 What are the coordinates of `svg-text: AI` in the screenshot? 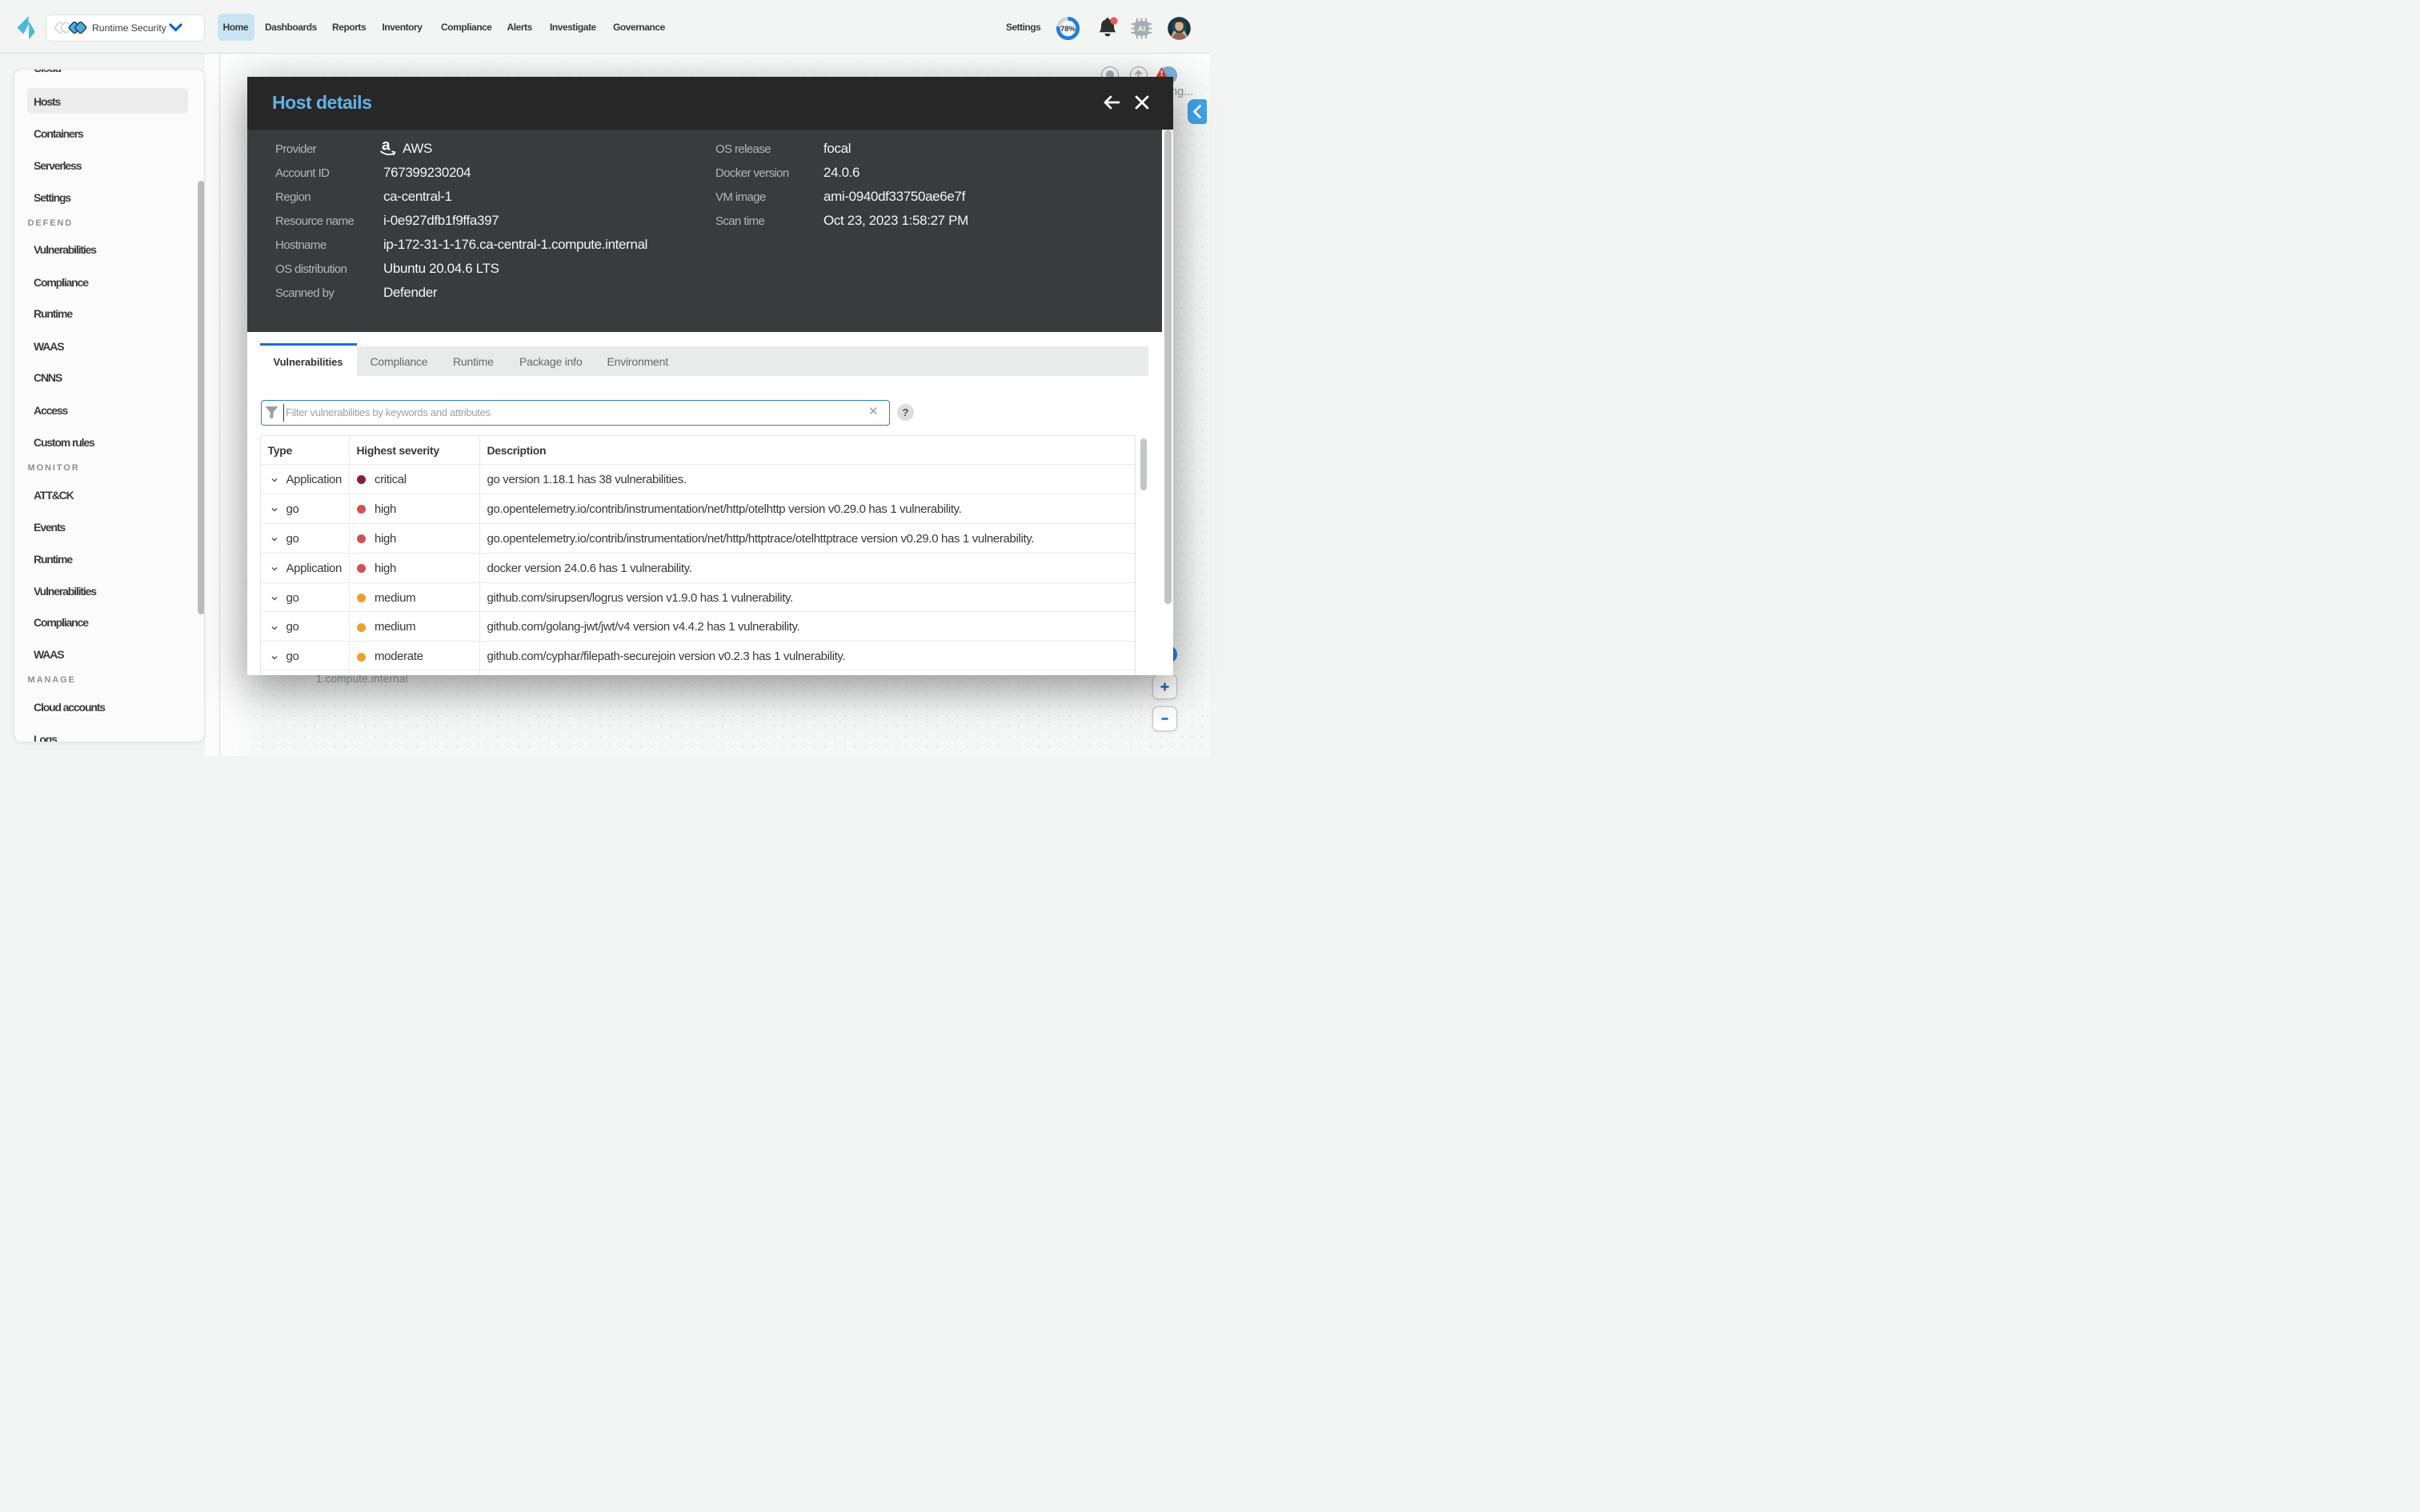 It's located at (1142, 29).